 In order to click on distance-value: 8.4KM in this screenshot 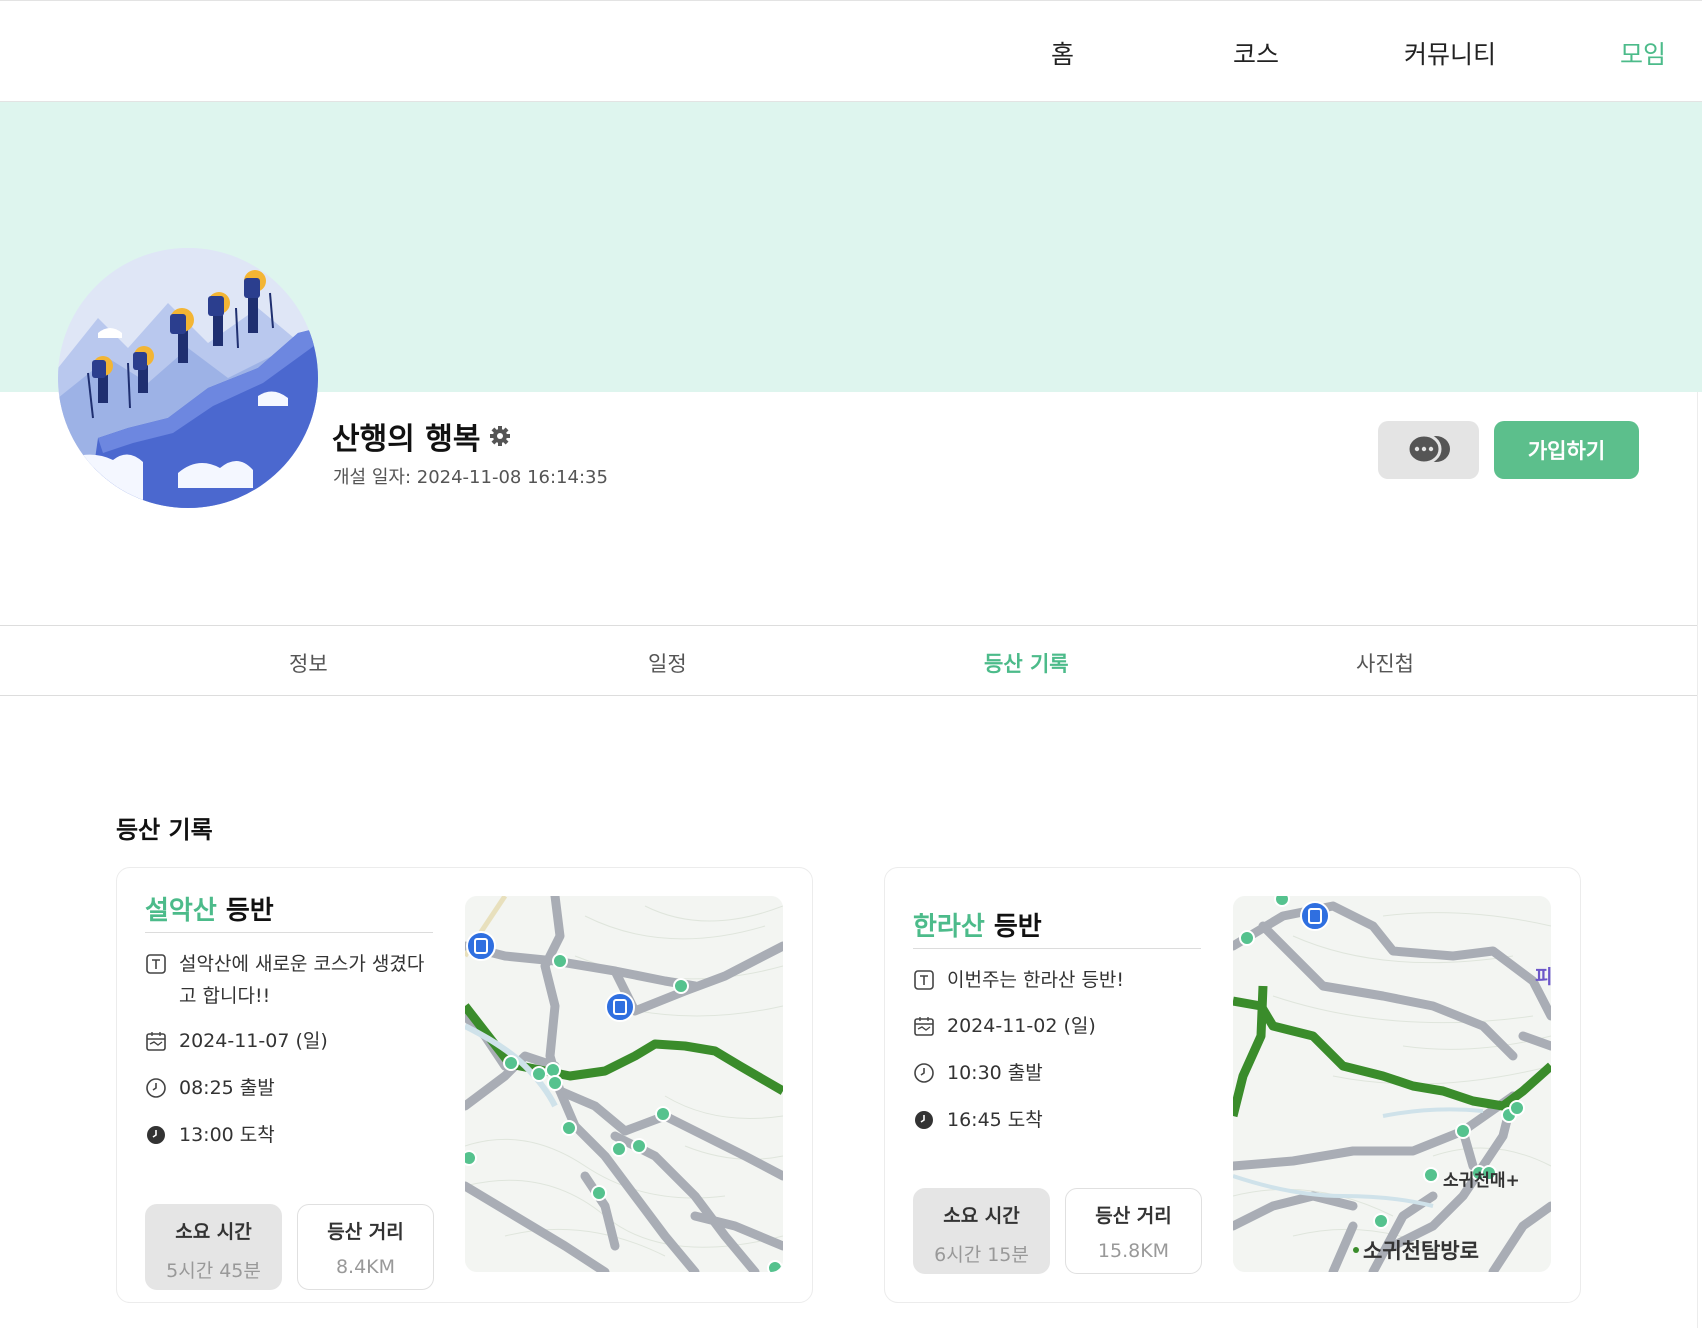, I will do `click(365, 1267)`.